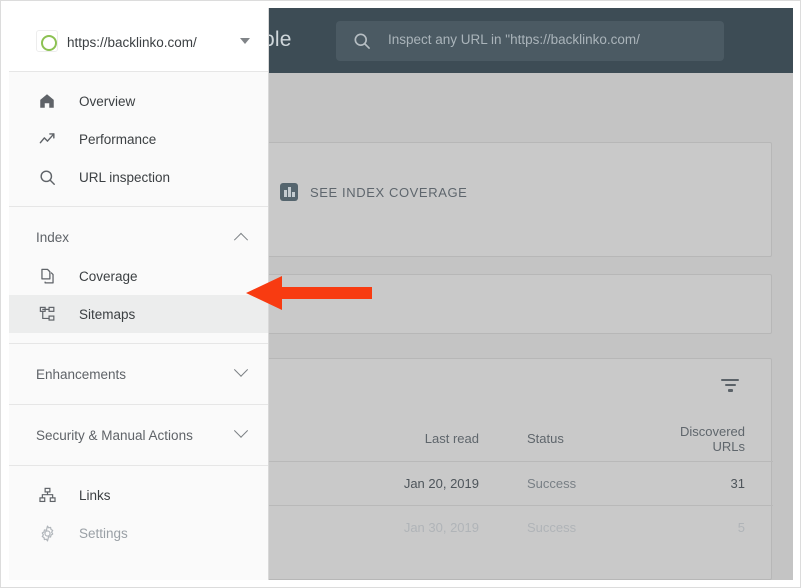  I want to click on section-header-label: Enhancements, so click(81, 374).